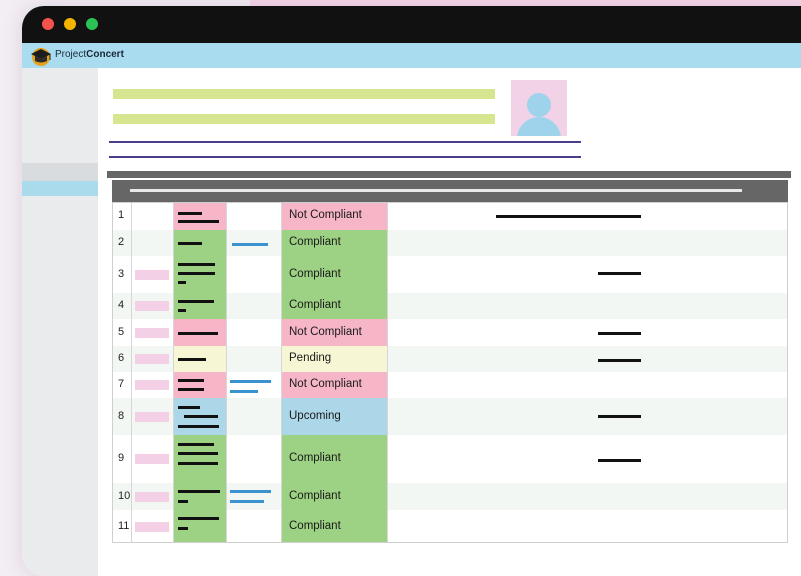  Describe the element at coordinates (450, 274) in the screenshot. I see `table-row: 3 Compliant` at that location.